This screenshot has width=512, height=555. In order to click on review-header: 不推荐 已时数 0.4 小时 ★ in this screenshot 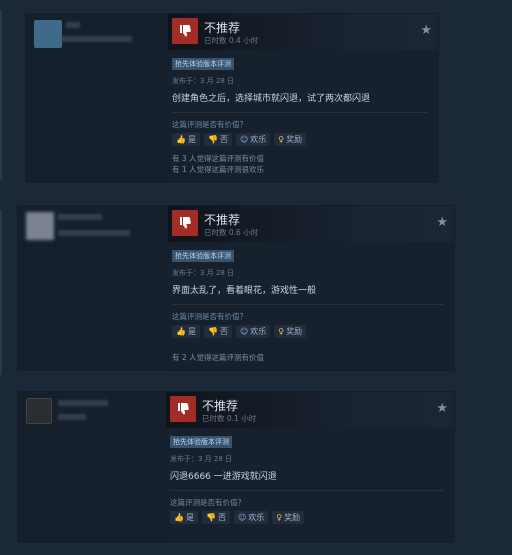, I will do `click(303, 32)`.